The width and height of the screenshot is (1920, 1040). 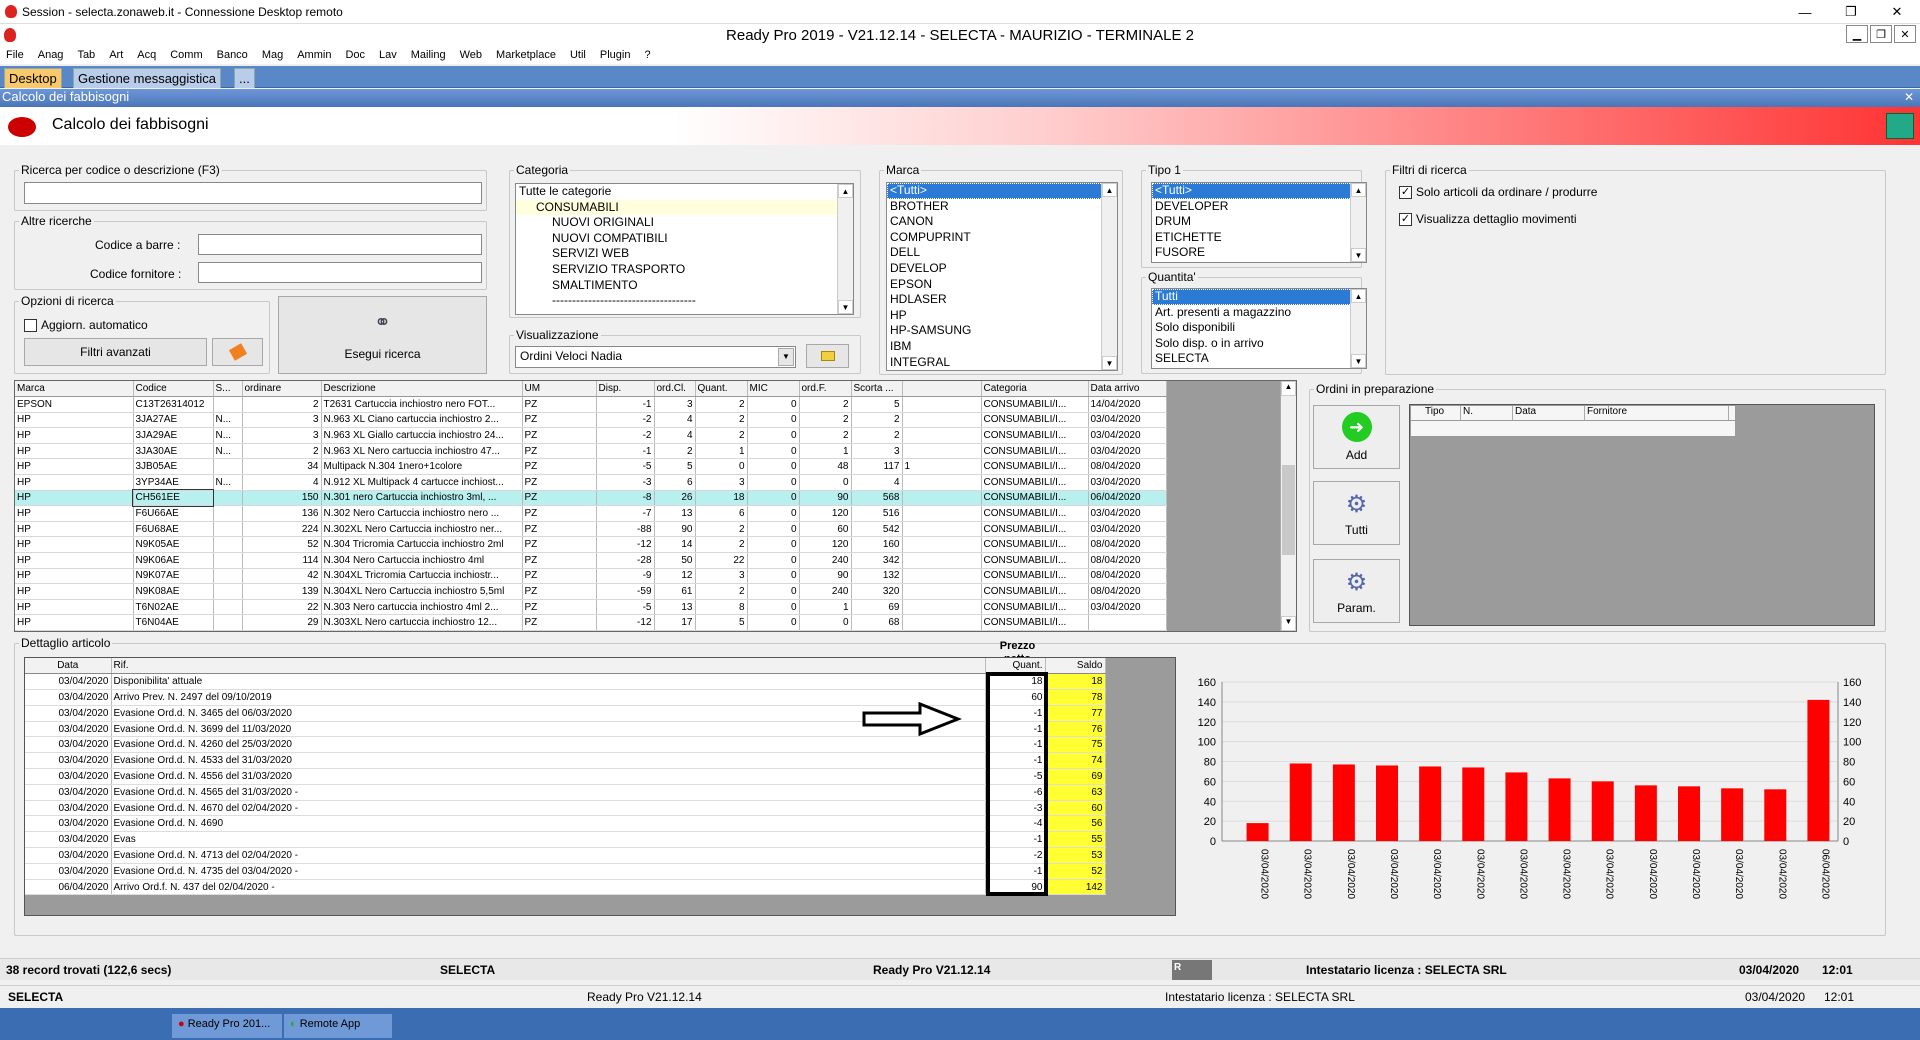 What do you see at coordinates (1002, 222) in the screenshot?
I see `list-item: CANON` at bounding box center [1002, 222].